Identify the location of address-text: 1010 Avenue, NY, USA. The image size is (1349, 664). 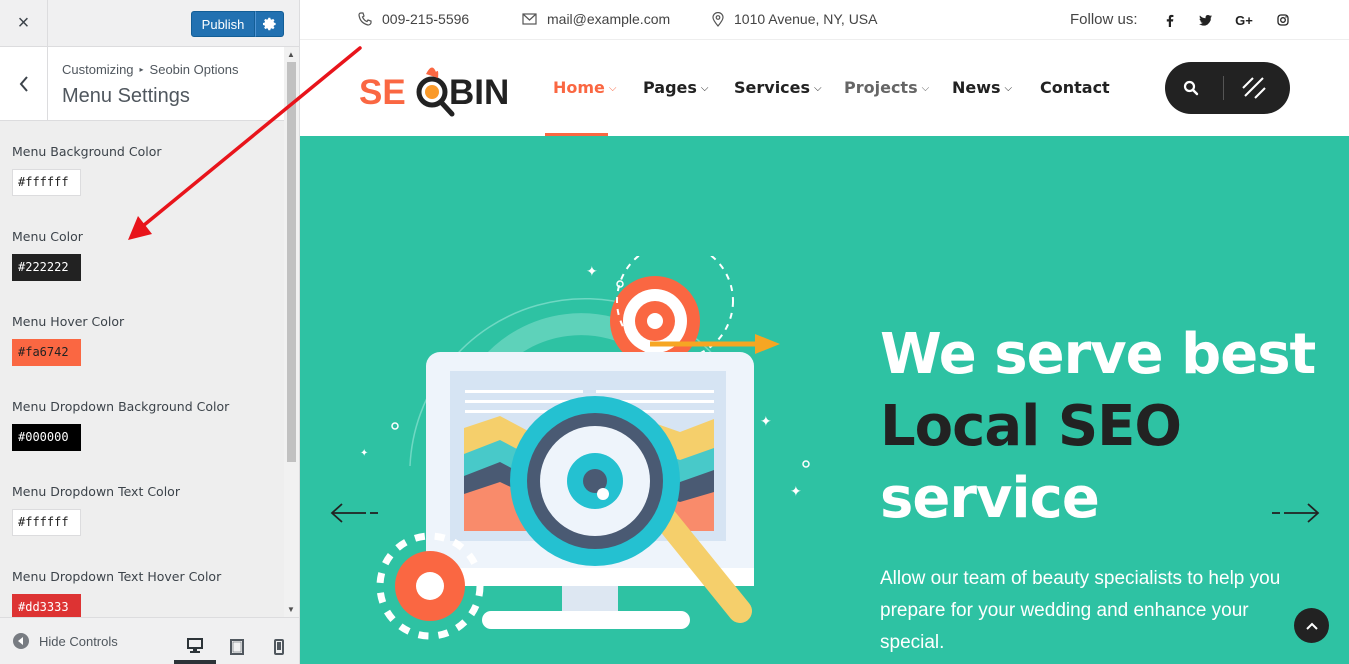
(806, 19).